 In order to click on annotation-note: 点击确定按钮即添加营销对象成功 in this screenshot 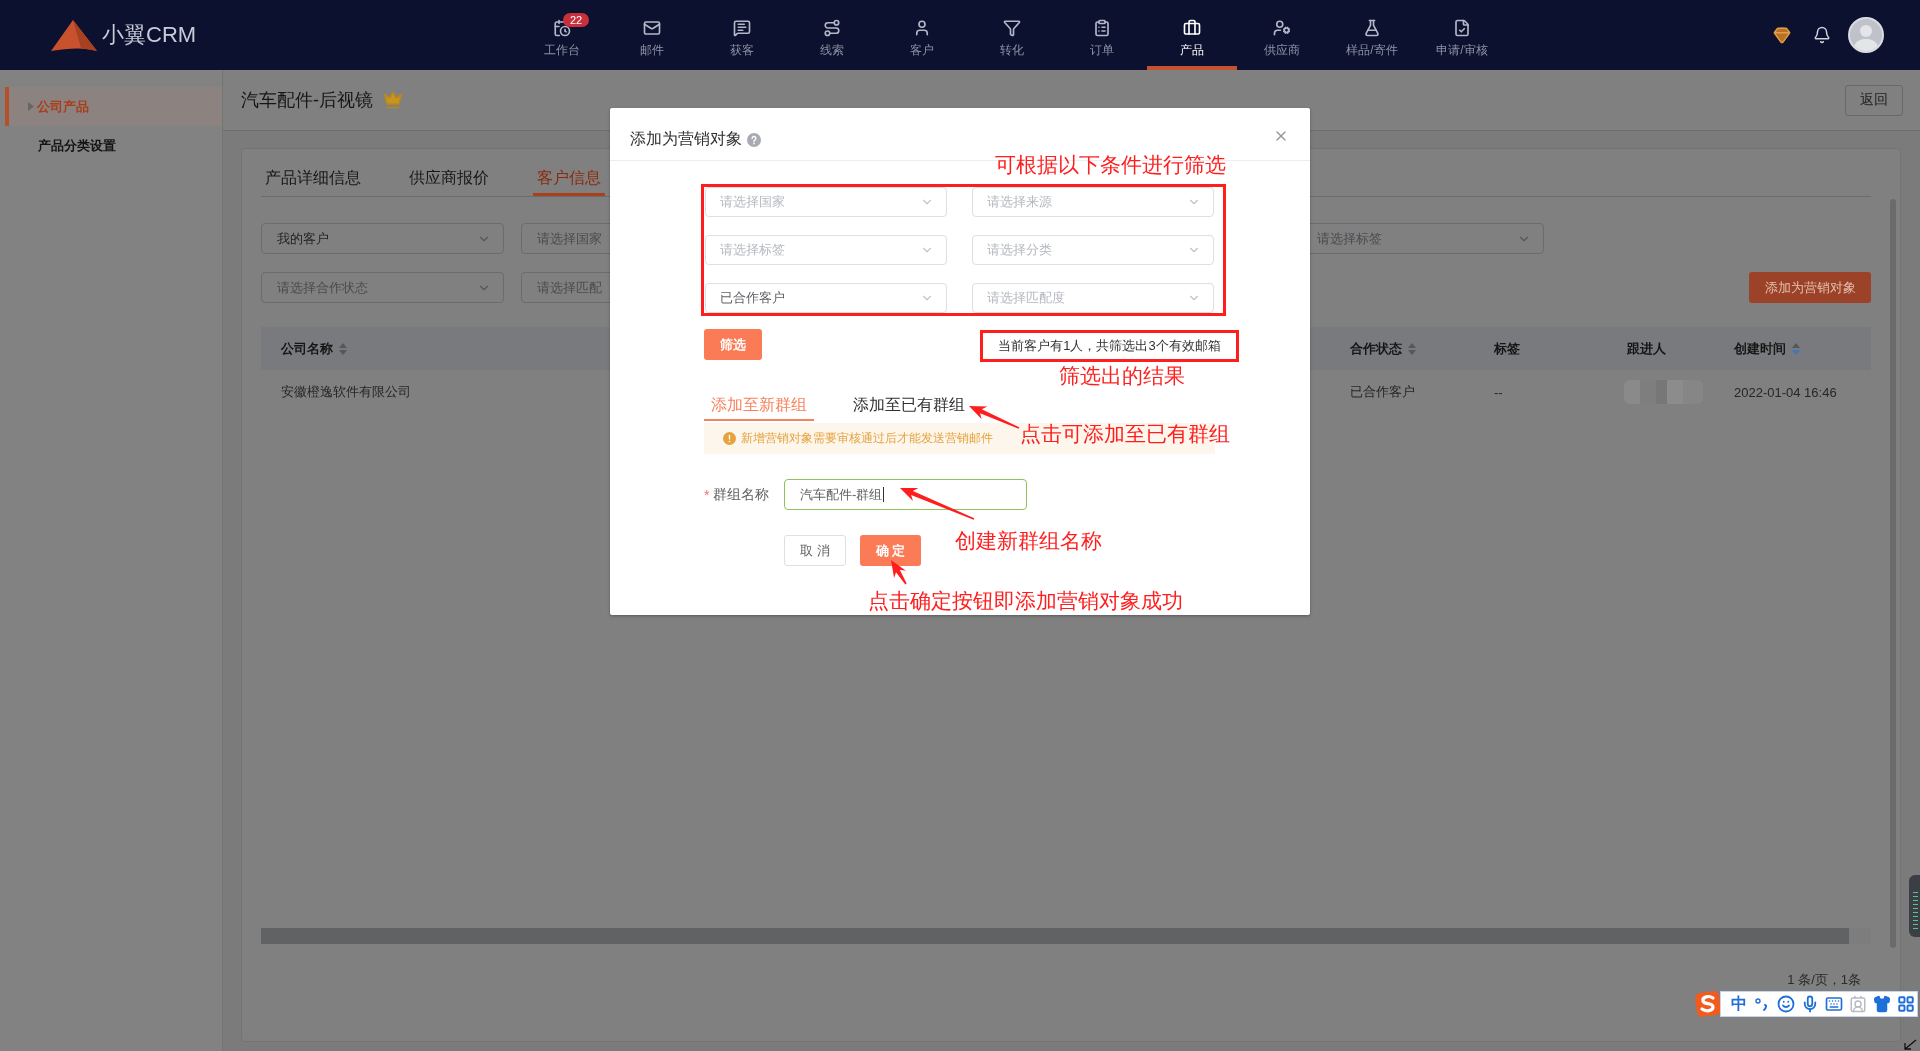, I will do `click(1025, 601)`.